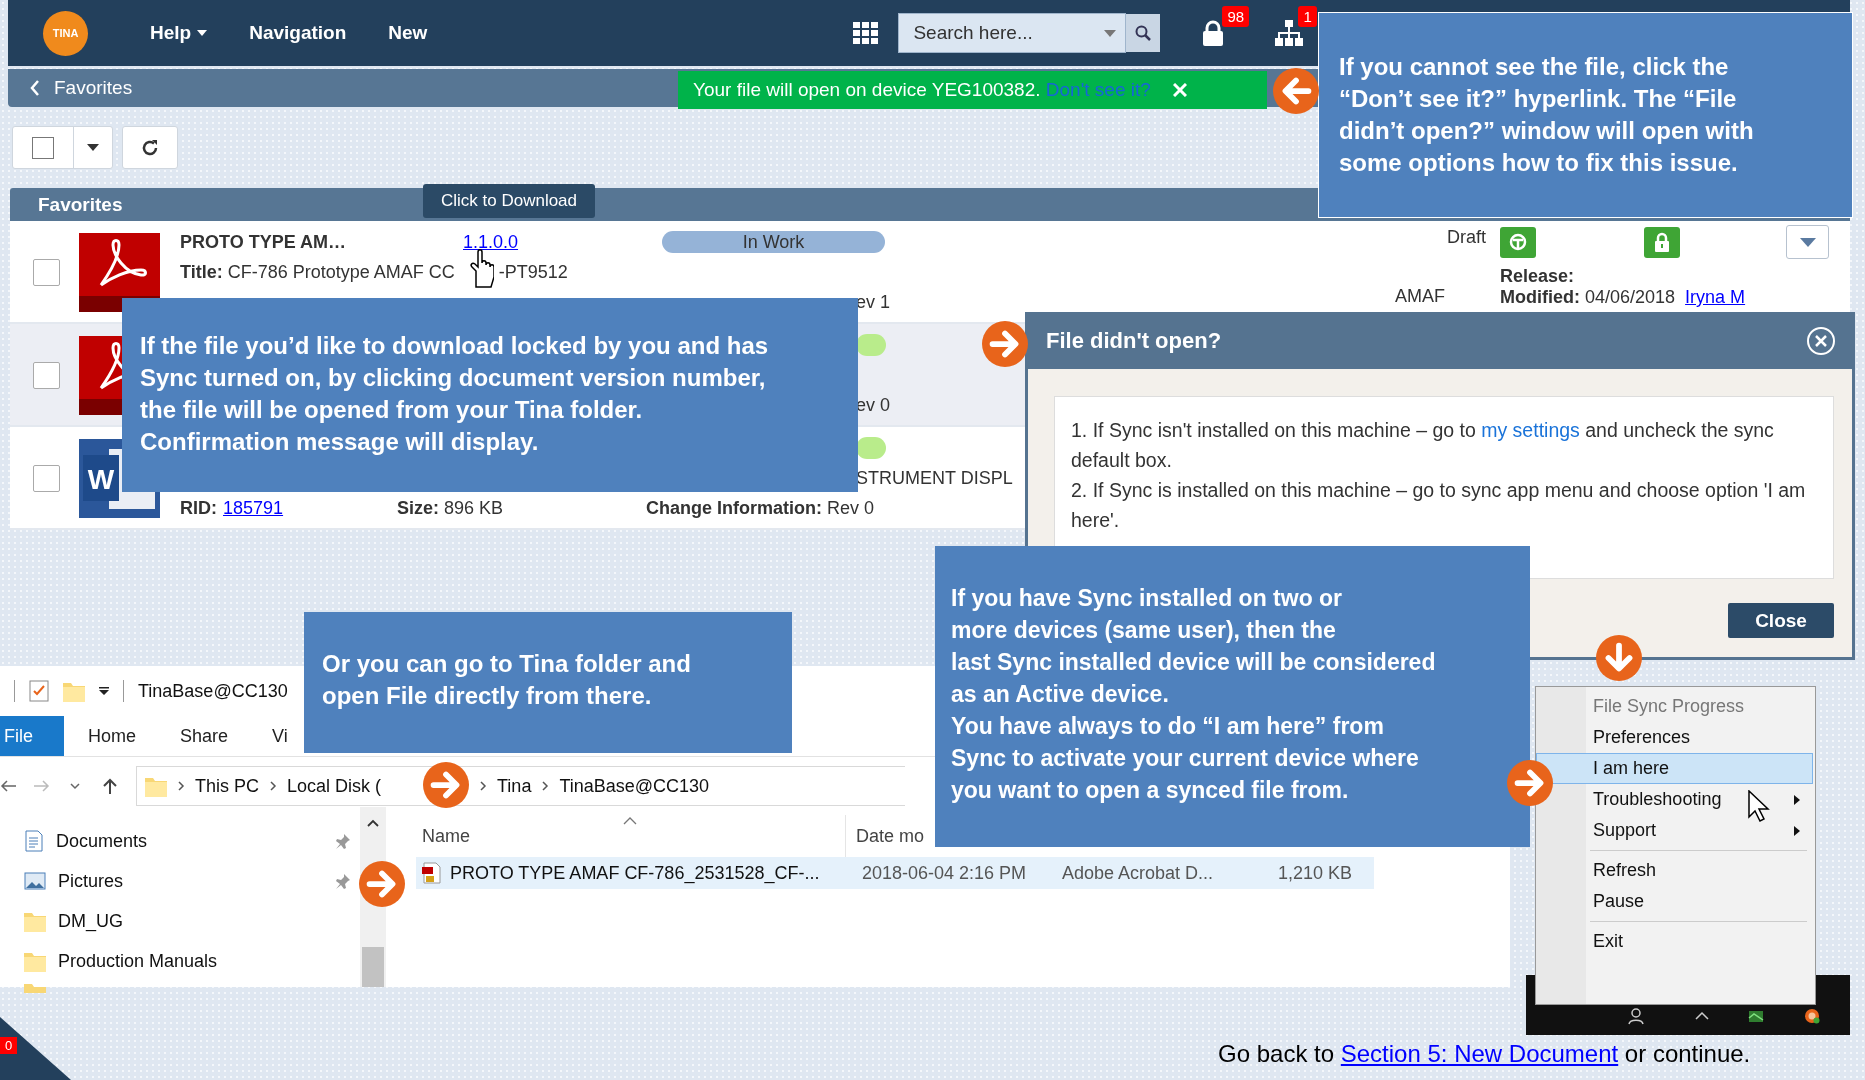 The width and height of the screenshot is (1865, 1080). Describe the element at coordinates (373, 967) in the screenshot. I see `scrollbar-thumb` at that location.